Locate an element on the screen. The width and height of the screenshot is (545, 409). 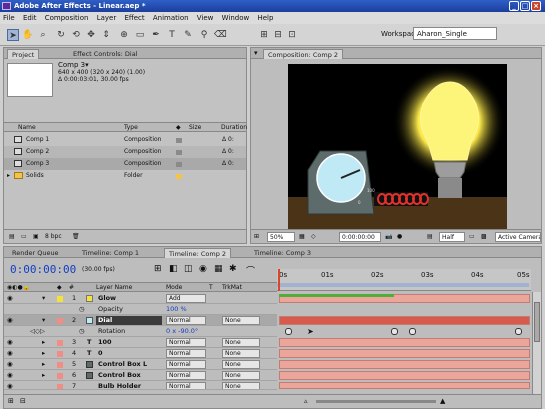
always-preview-icon: ⊞ is located at coordinates (256, 236).